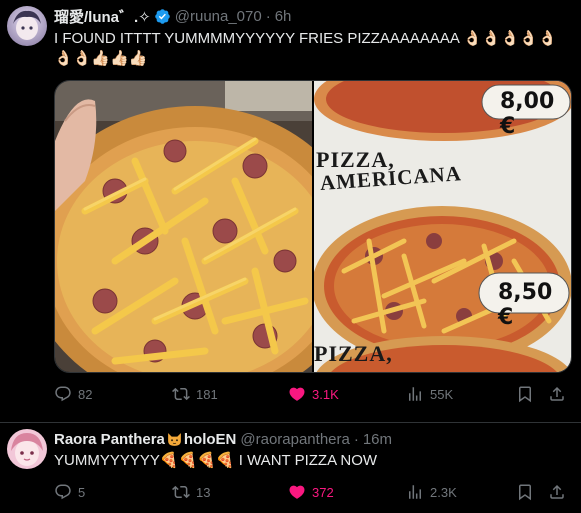  I want to click on views-count: 55K, so click(442, 394).